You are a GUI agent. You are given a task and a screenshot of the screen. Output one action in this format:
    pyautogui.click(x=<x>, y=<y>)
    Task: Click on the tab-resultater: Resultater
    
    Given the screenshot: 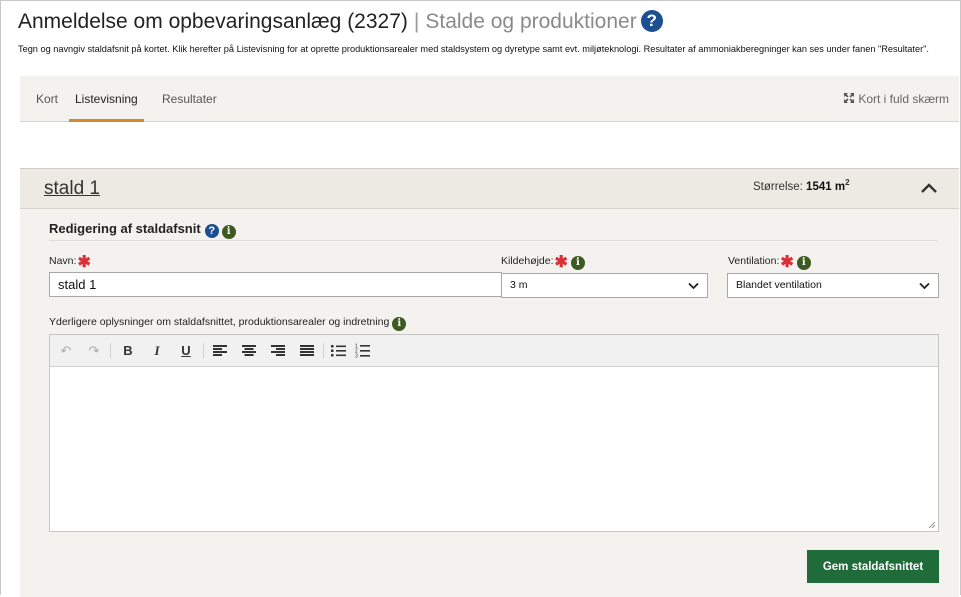 What is the action you would take?
    pyautogui.click(x=189, y=98)
    